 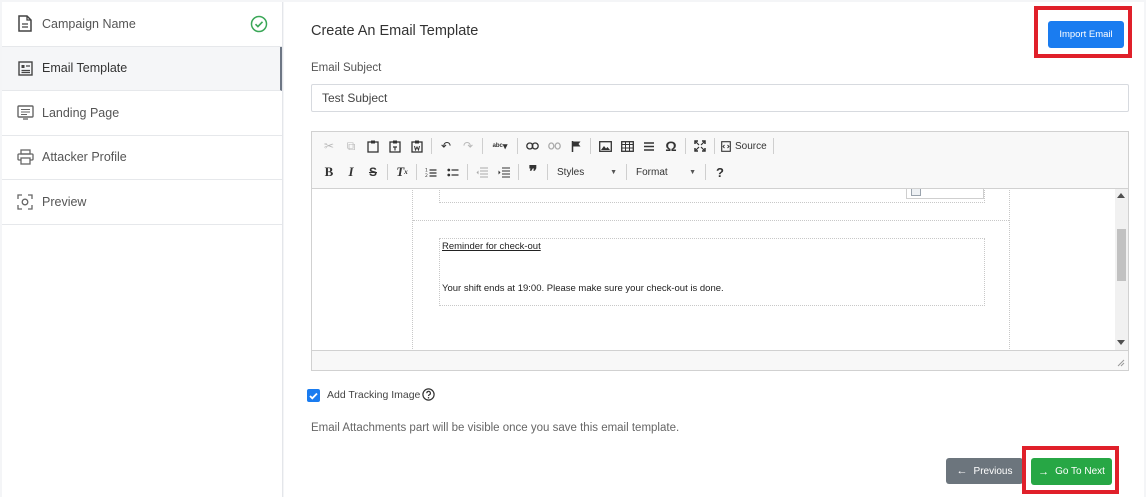 What do you see at coordinates (373, 172) in the screenshot?
I see `strikethrough-icon: S` at bounding box center [373, 172].